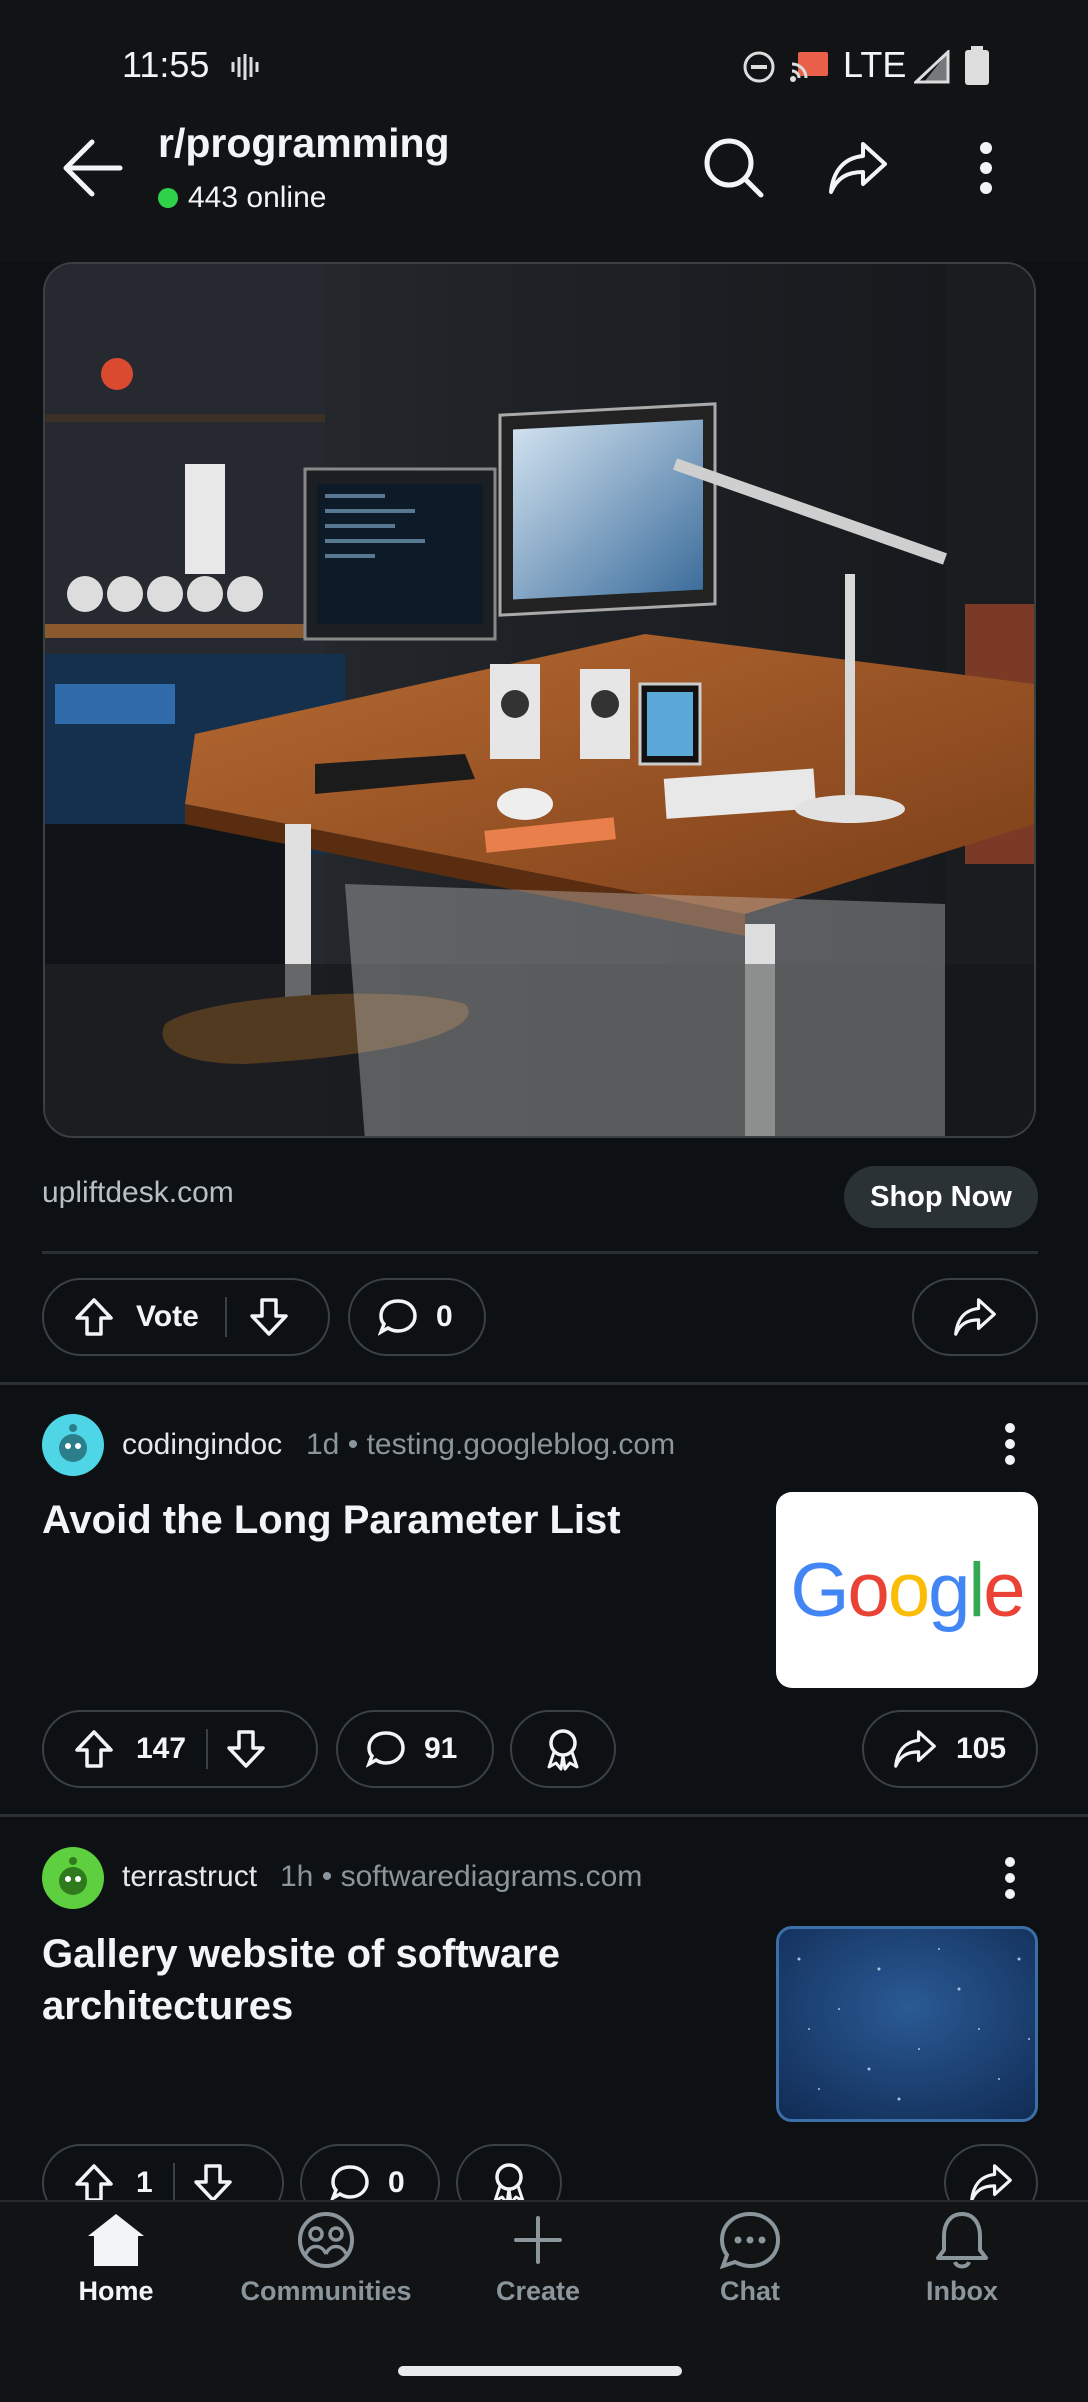 The width and height of the screenshot is (1088, 2402). What do you see at coordinates (444, 1316) in the screenshot?
I see `comment-count: 0` at bounding box center [444, 1316].